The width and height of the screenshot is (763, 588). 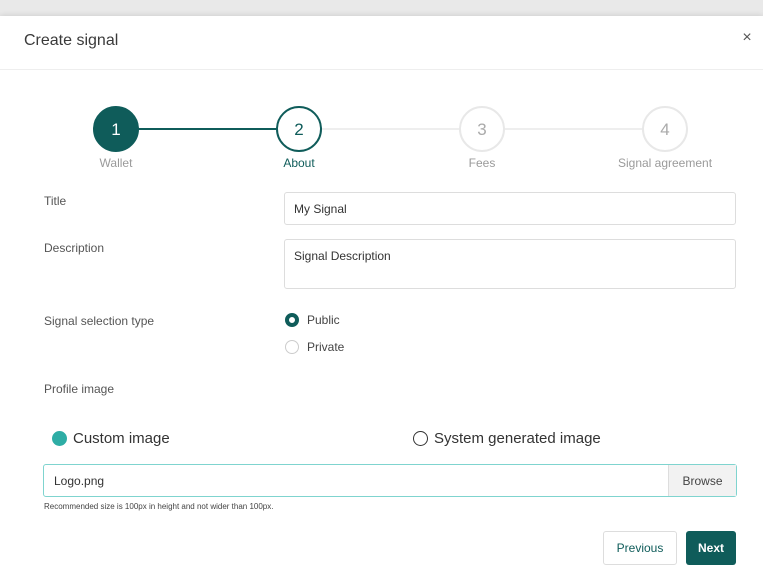 I want to click on next-button: Next, so click(x=711, y=548).